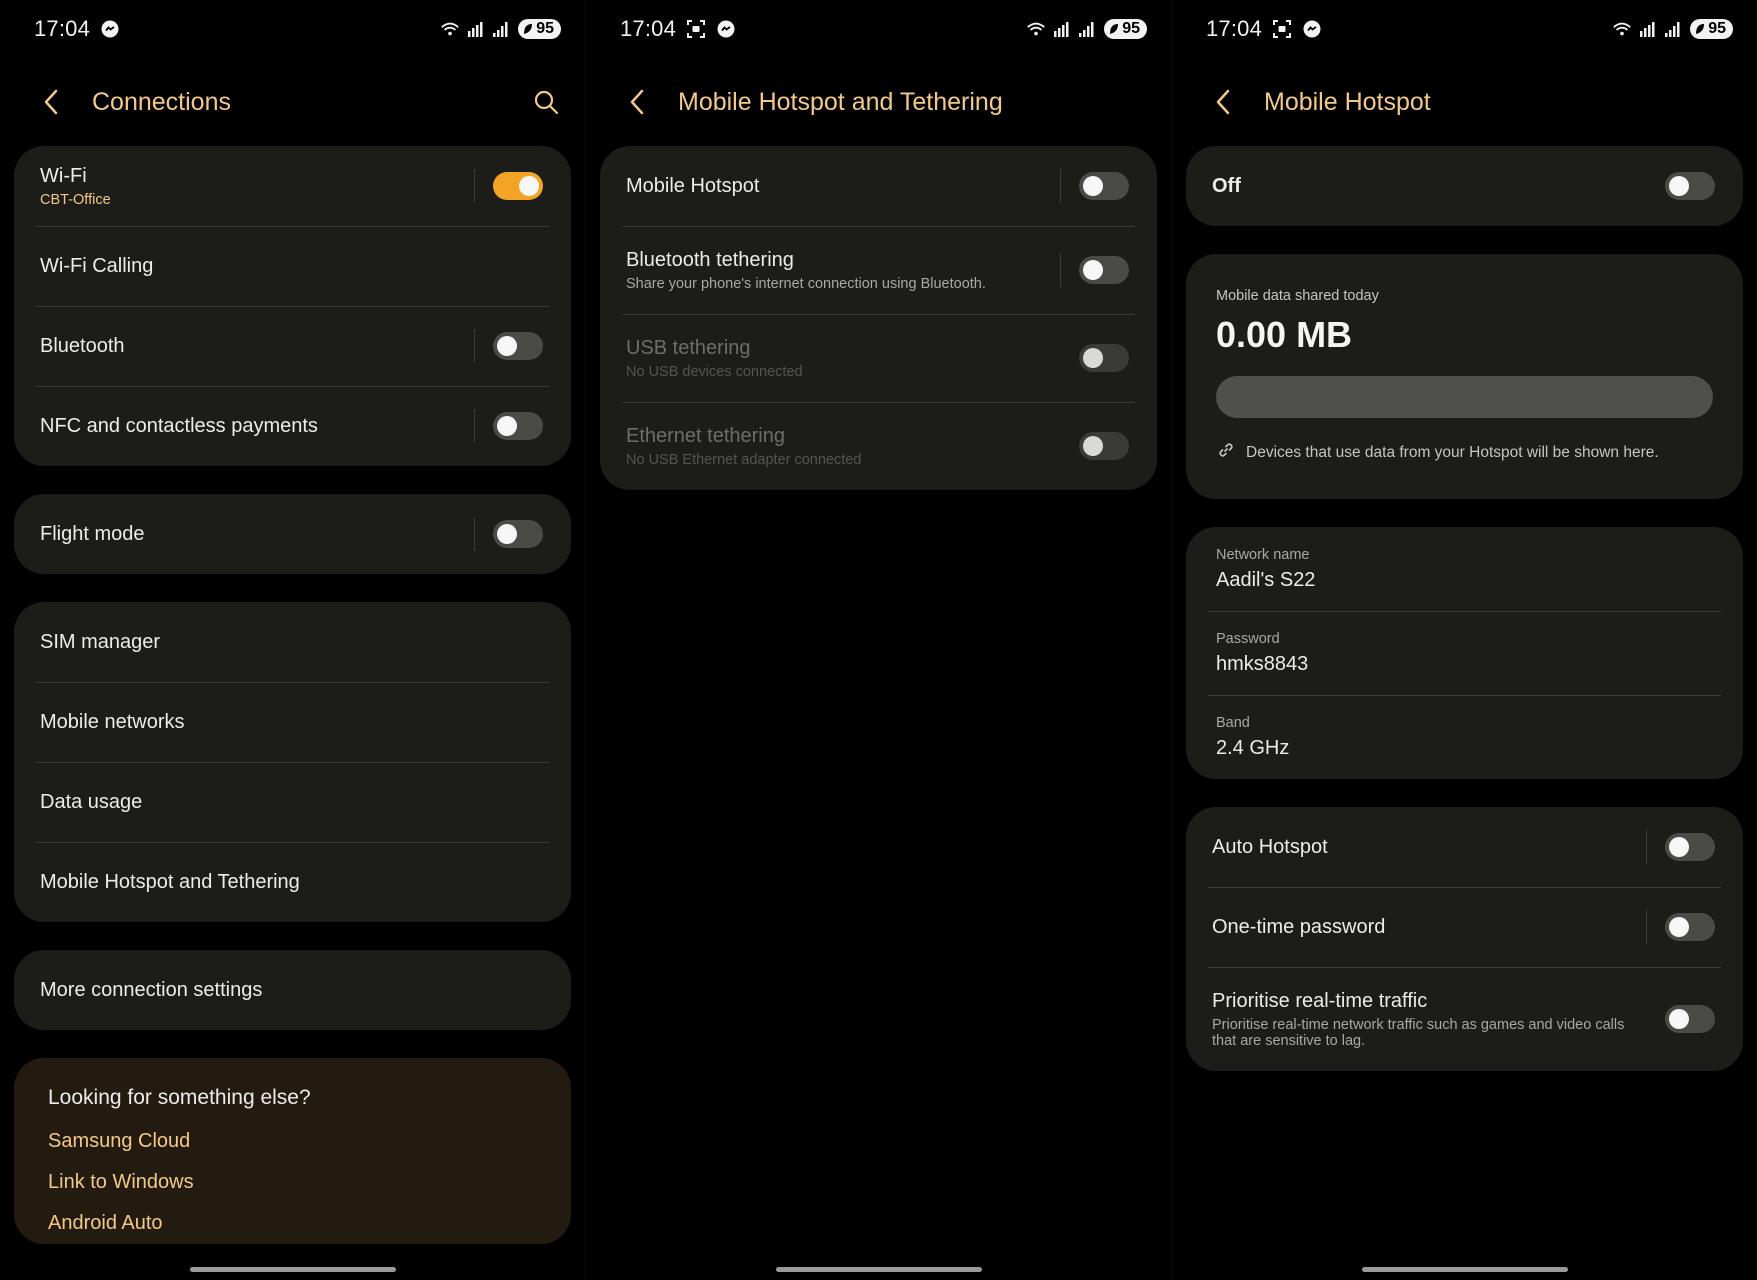 This screenshot has width=1757, height=1280. Describe the element at coordinates (1464, 397) in the screenshot. I see `usage-bar` at that location.